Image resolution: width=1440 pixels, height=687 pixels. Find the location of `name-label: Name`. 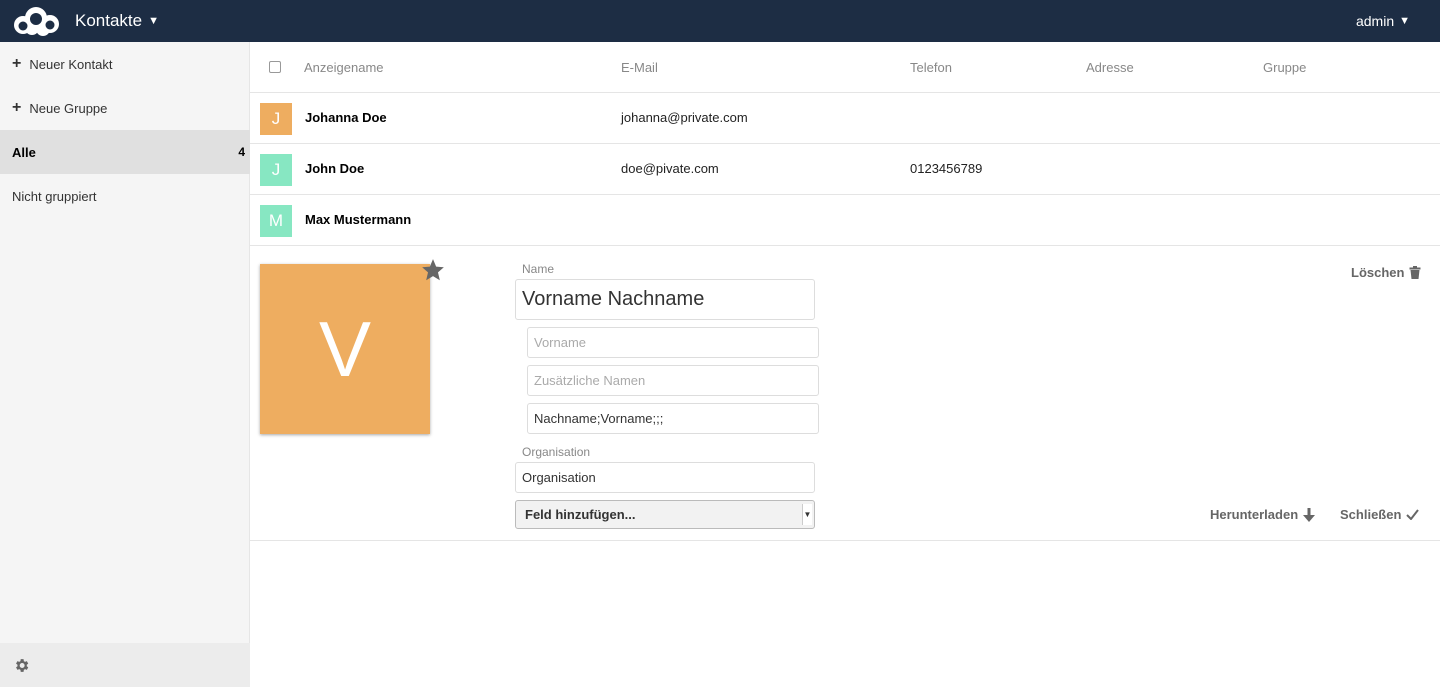

name-label: Name is located at coordinates (538, 269).